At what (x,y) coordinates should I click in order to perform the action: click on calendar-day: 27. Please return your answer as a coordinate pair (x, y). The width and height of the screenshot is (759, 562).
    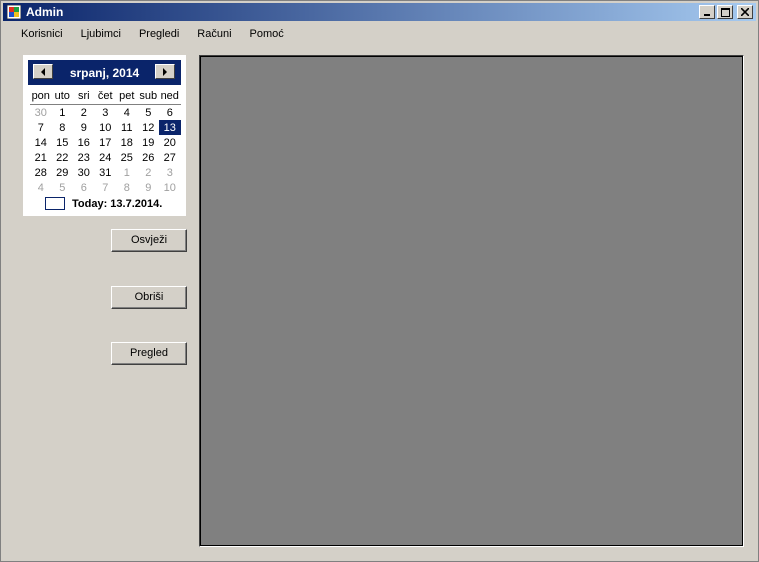
    Looking at the image, I should click on (170, 157).